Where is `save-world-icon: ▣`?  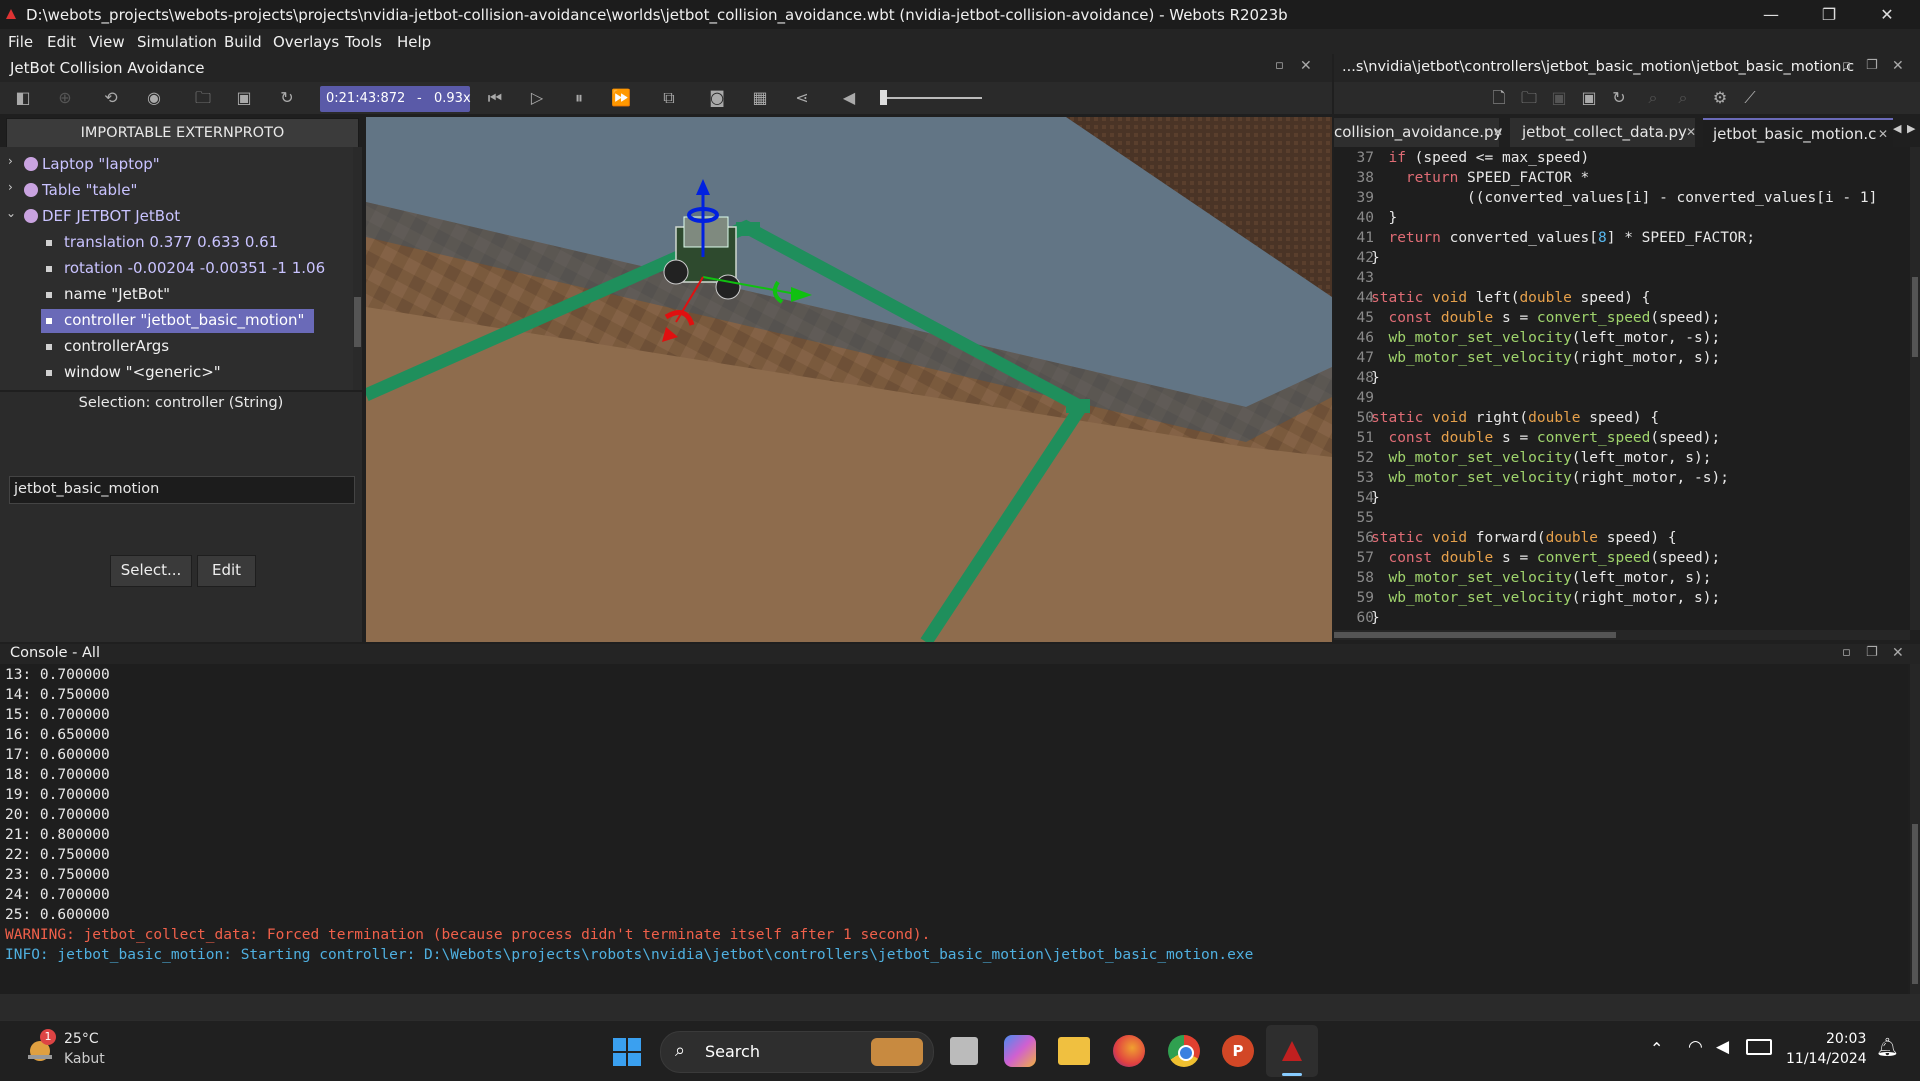
save-world-icon: ▣ is located at coordinates (244, 98).